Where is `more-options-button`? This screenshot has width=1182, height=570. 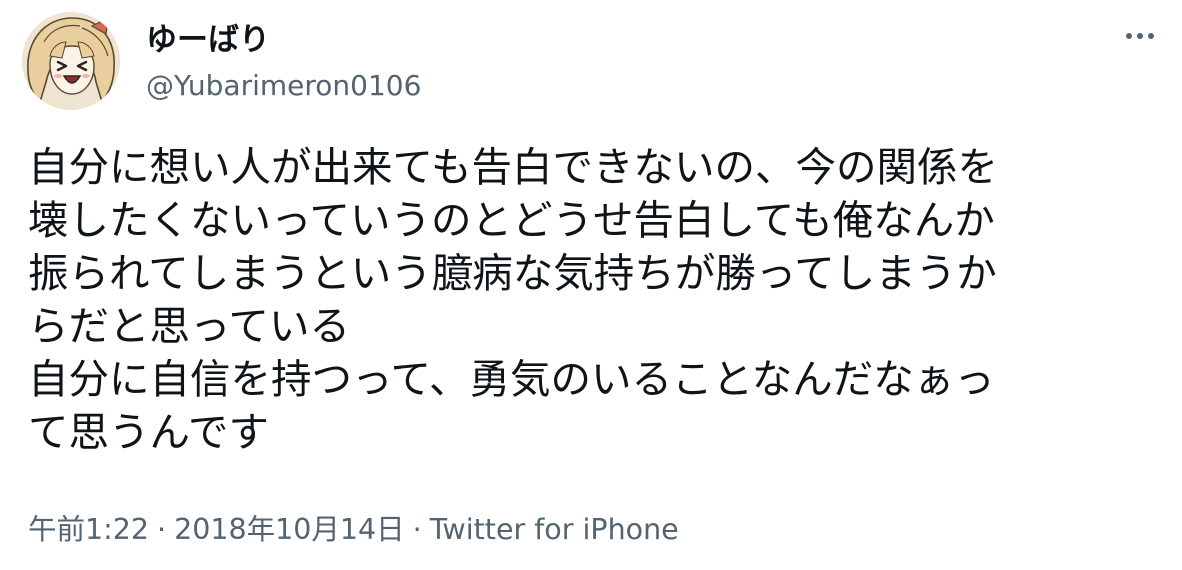 more-options-button is located at coordinates (1140, 36).